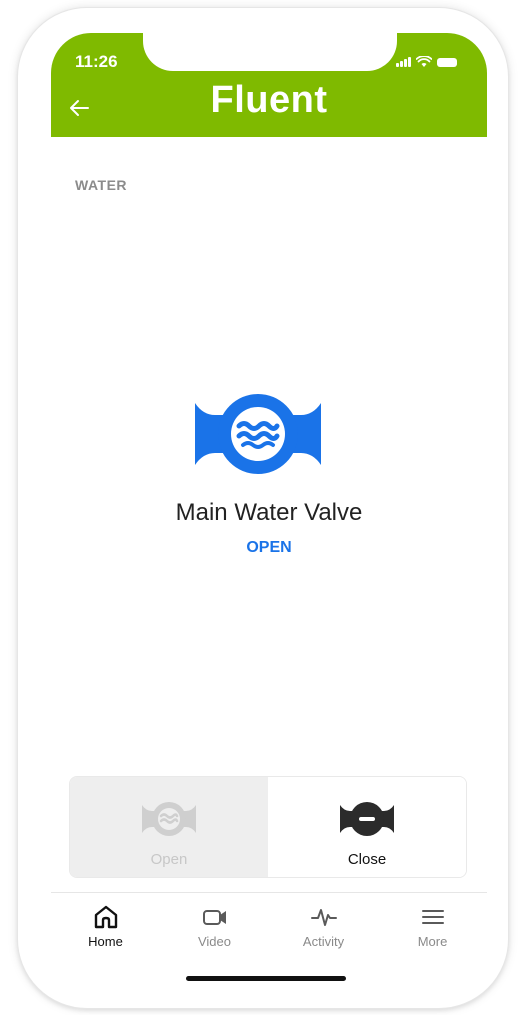 Image resolution: width=524 pixels, height=1015 pixels. Describe the element at coordinates (269, 547) in the screenshot. I see `device-status: OPEN` at that location.